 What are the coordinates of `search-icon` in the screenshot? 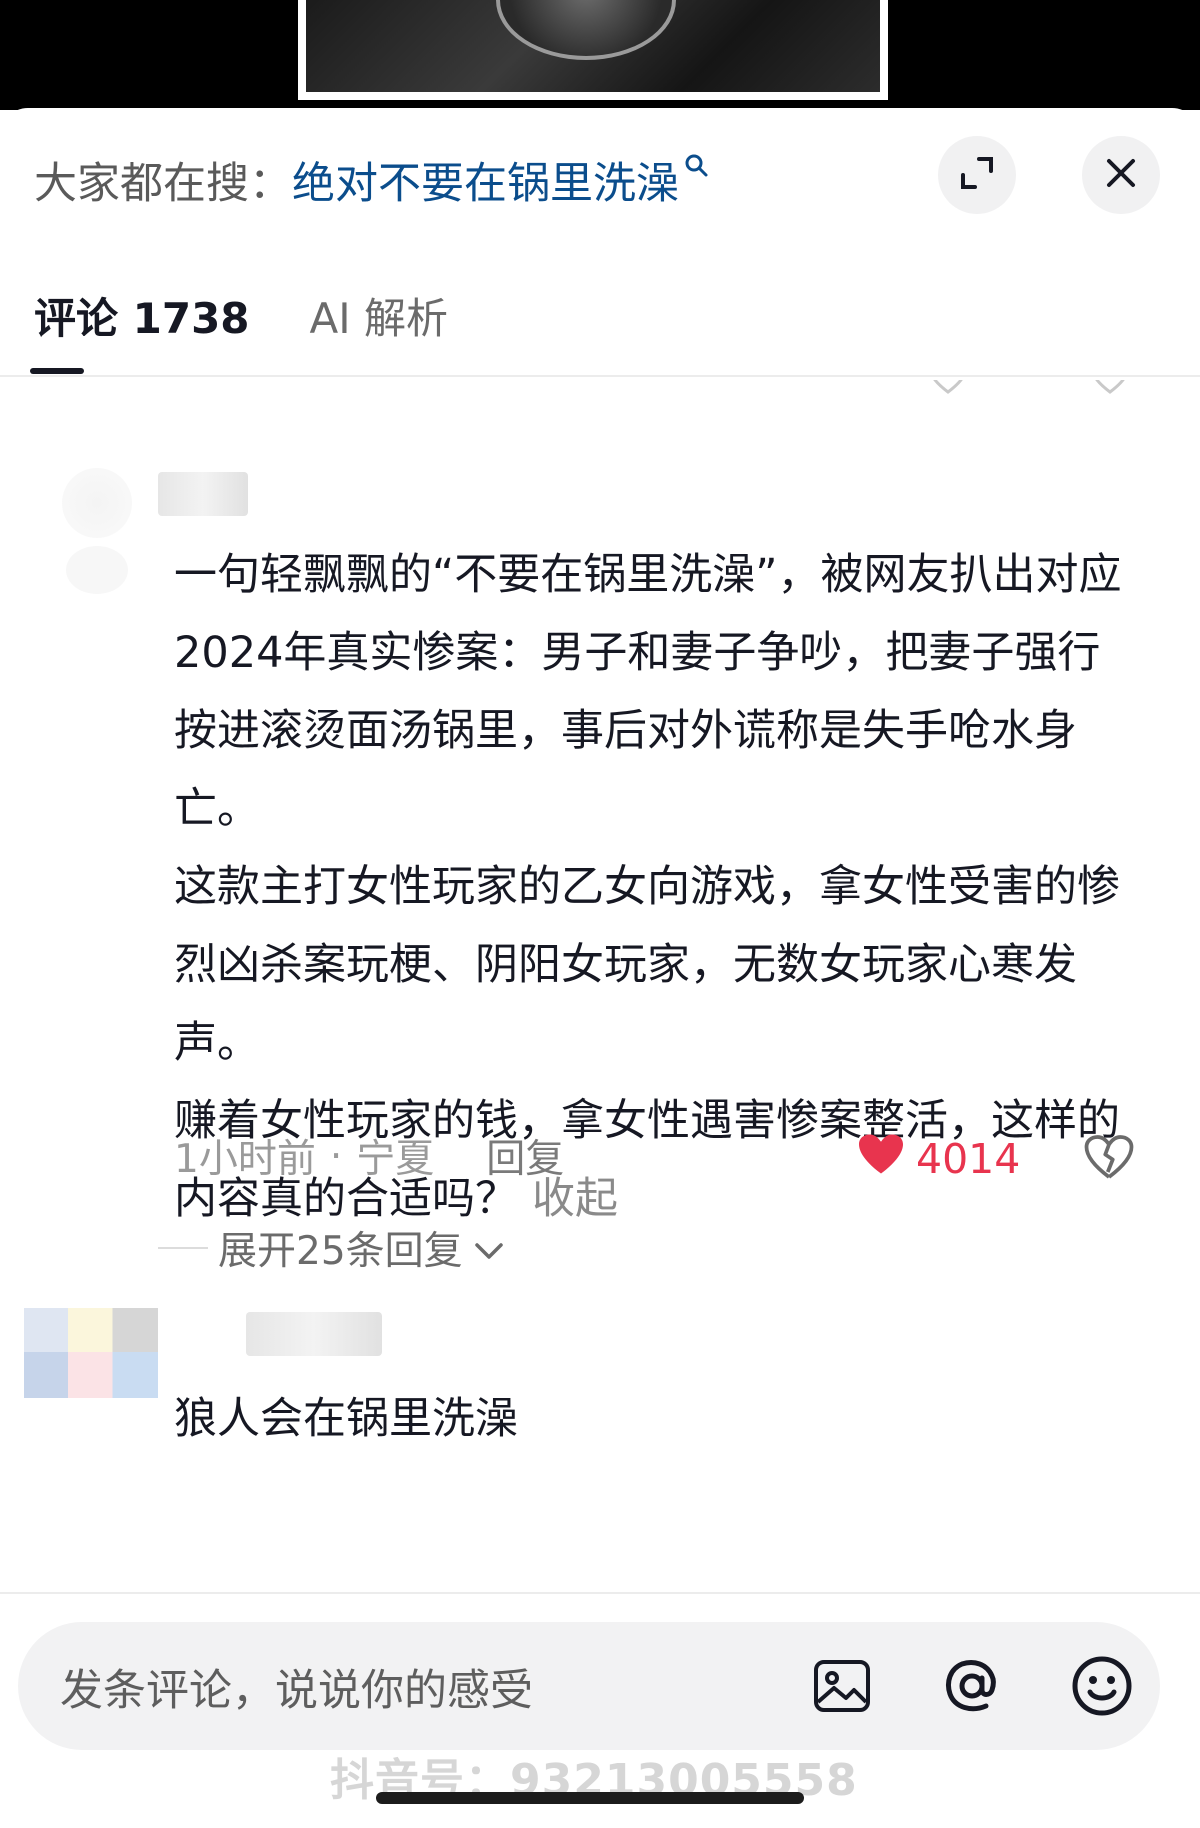 It's located at (696, 168).